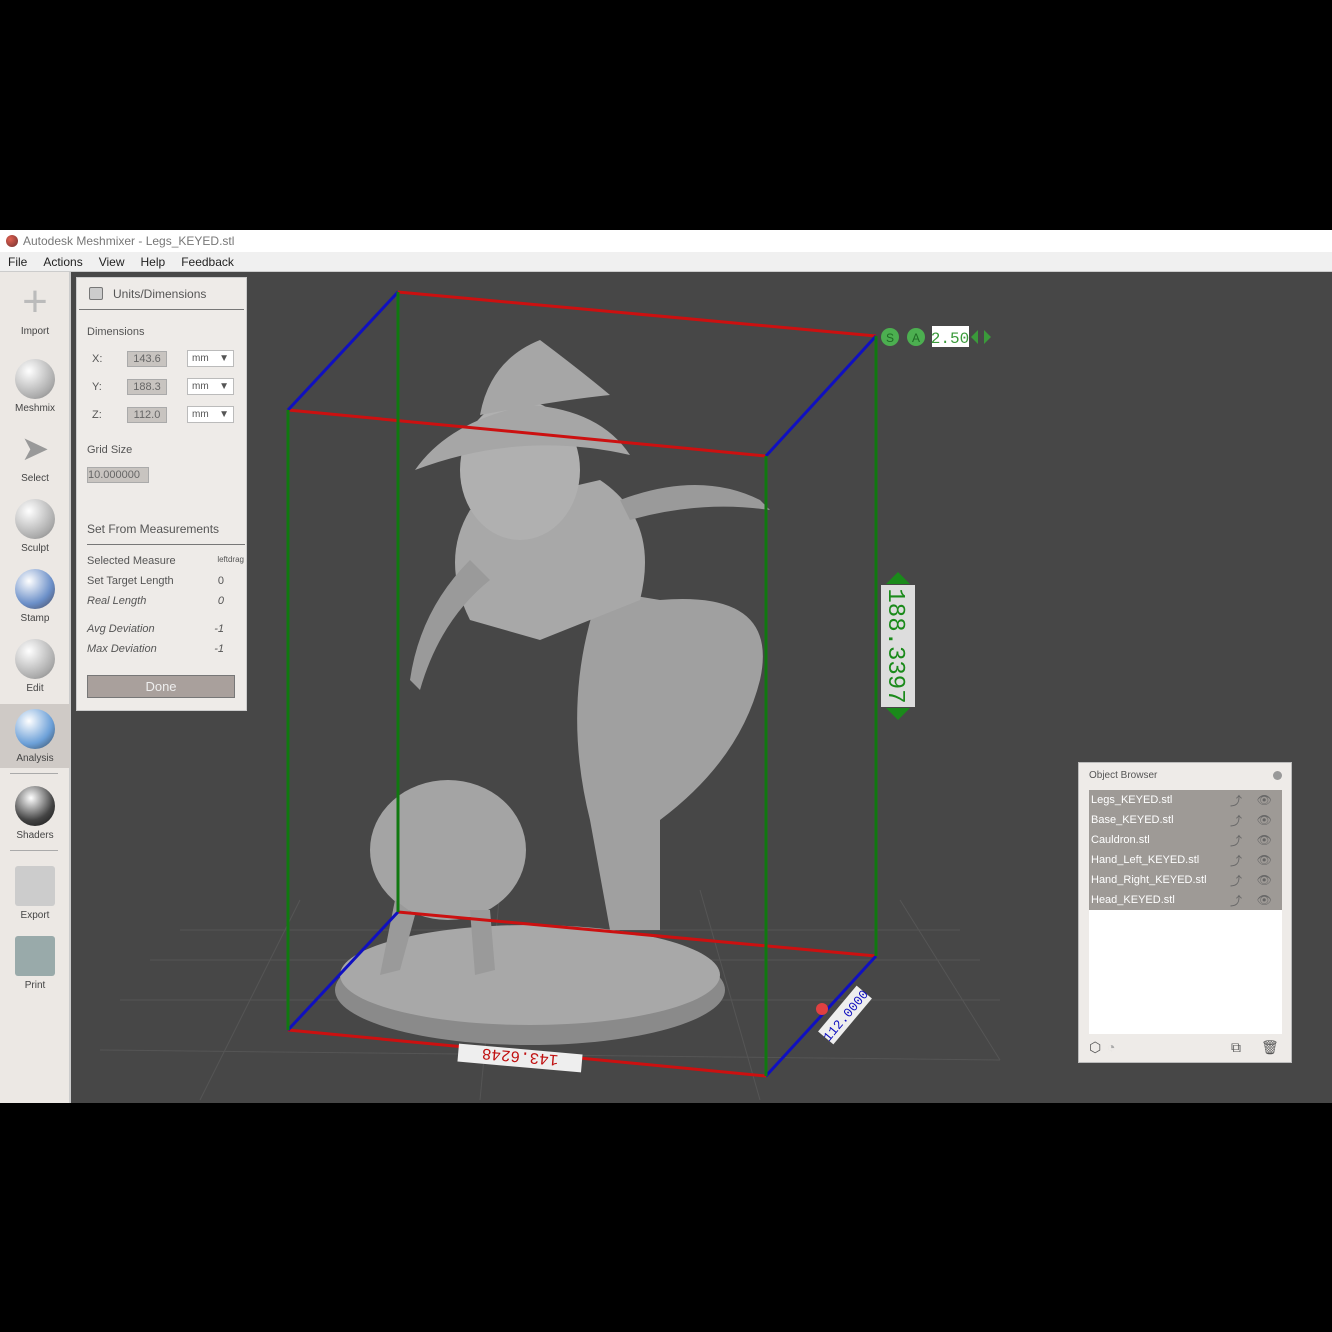 Image resolution: width=1332 pixels, height=1332 pixels. Describe the element at coordinates (35, 589) in the screenshot. I see `stamp-icon` at that location.